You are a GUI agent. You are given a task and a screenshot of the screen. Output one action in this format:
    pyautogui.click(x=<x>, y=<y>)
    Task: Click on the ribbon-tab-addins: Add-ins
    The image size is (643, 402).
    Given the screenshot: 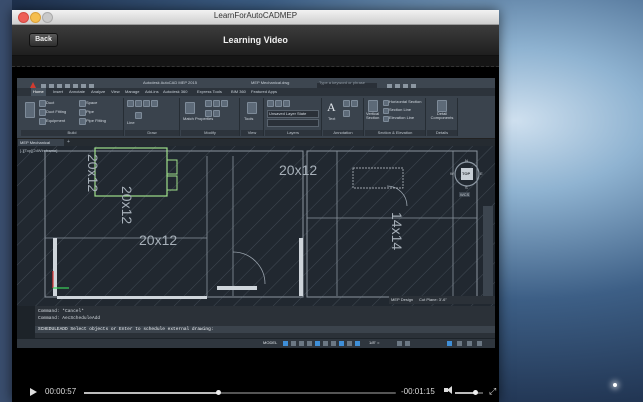 What is the action you would take?
    pyautogui.click(x=152, y=92)
    